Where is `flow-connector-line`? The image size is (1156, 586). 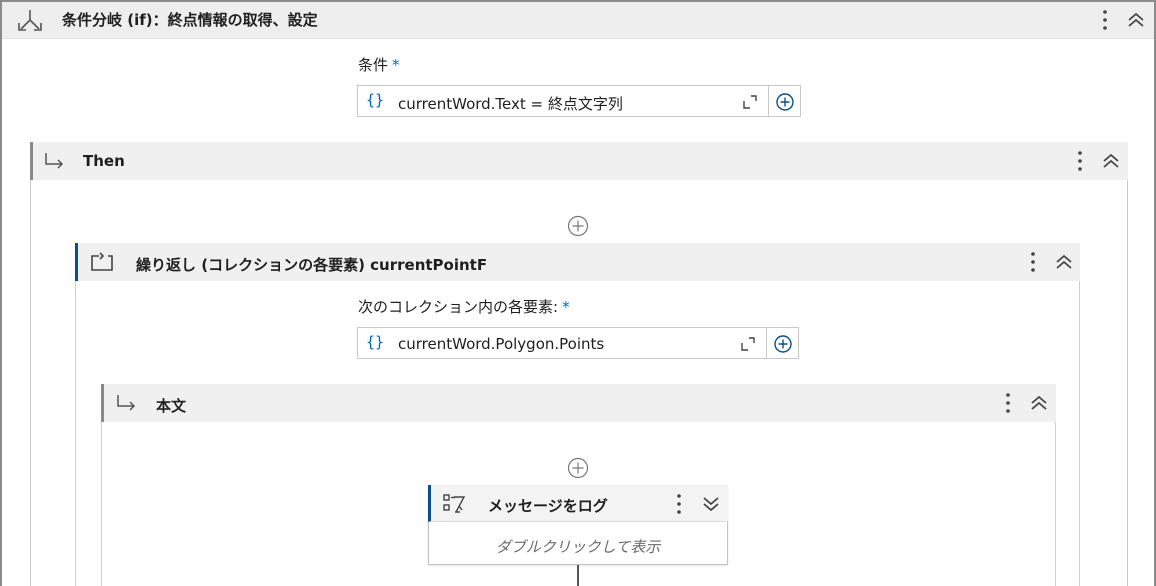
flow-connector-line is located at coordinates (578, 575).